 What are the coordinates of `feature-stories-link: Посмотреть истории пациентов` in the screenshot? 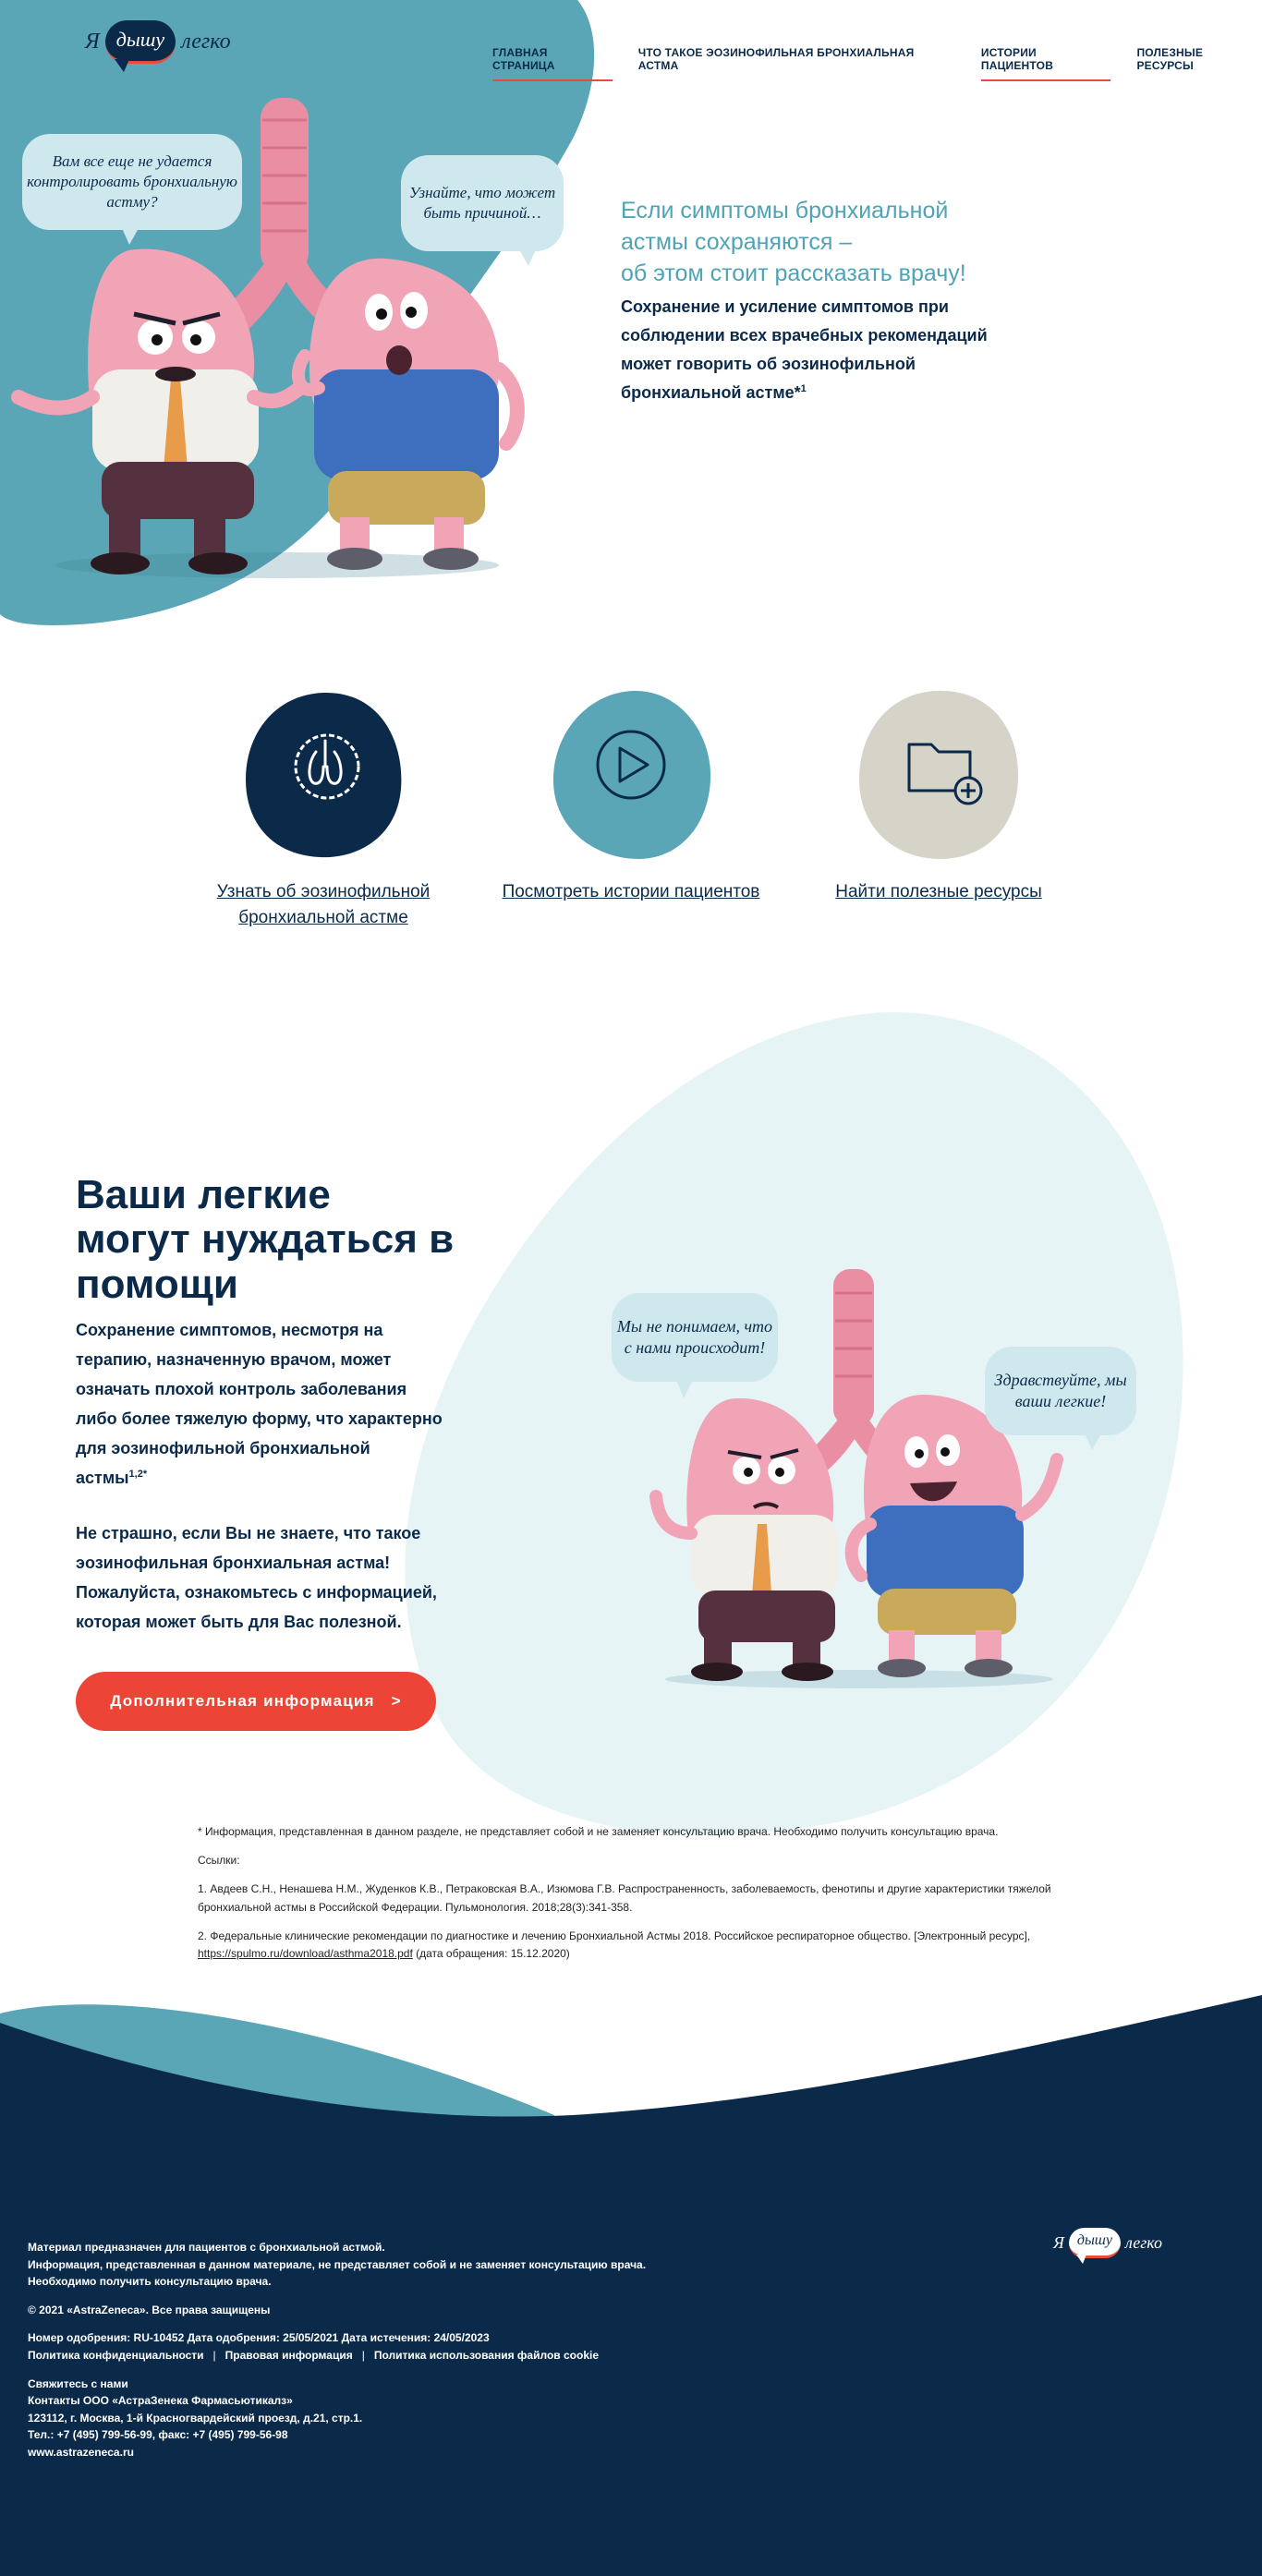 It's located at (631, 892).